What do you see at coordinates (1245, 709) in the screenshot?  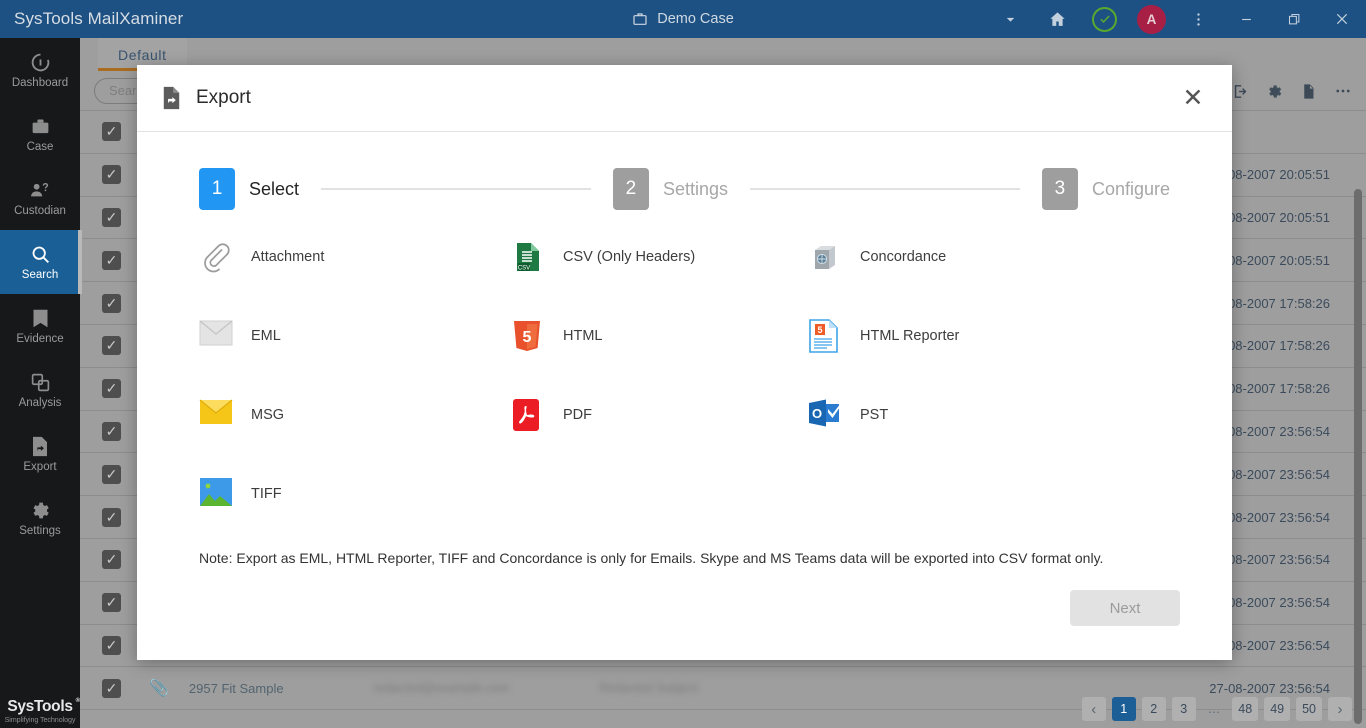 I see `pagination-page-48: 48` at bounding box center [1245, 709].